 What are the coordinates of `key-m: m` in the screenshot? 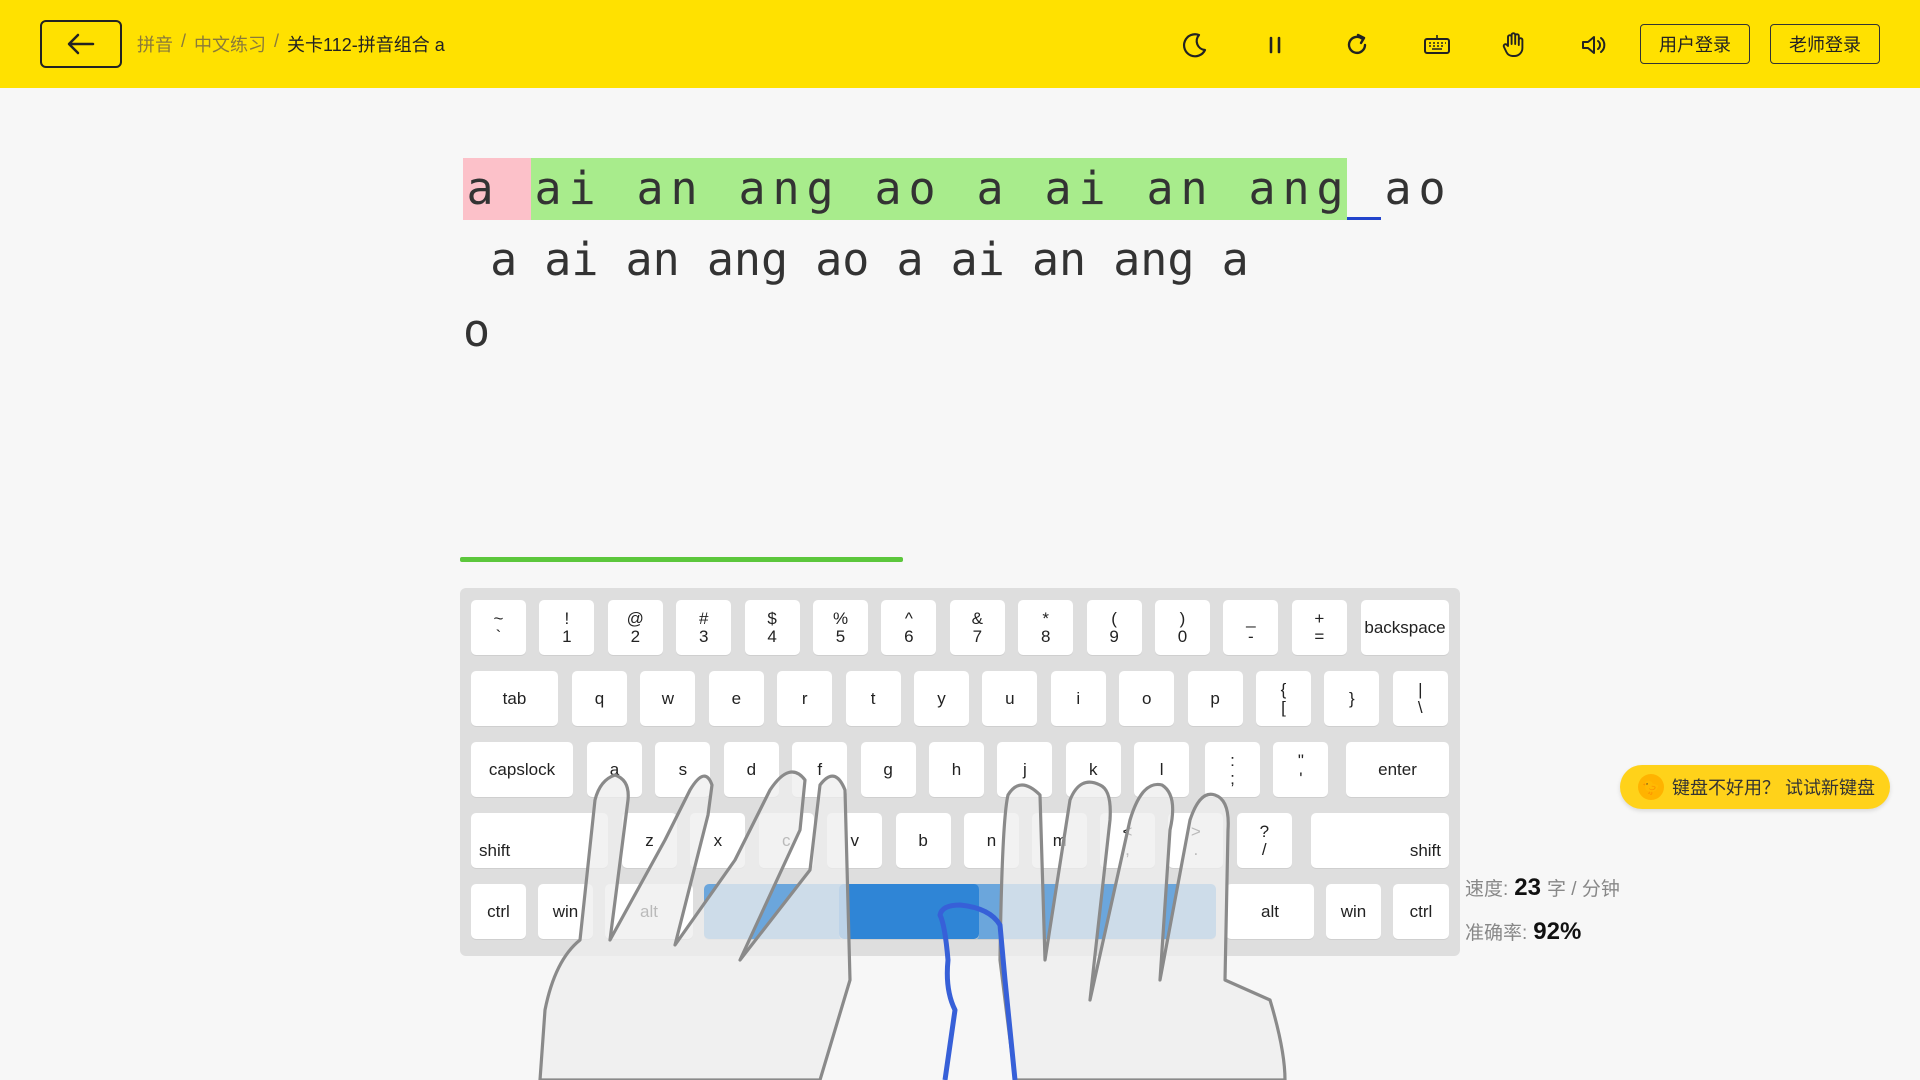 It's located at (1060, 840).